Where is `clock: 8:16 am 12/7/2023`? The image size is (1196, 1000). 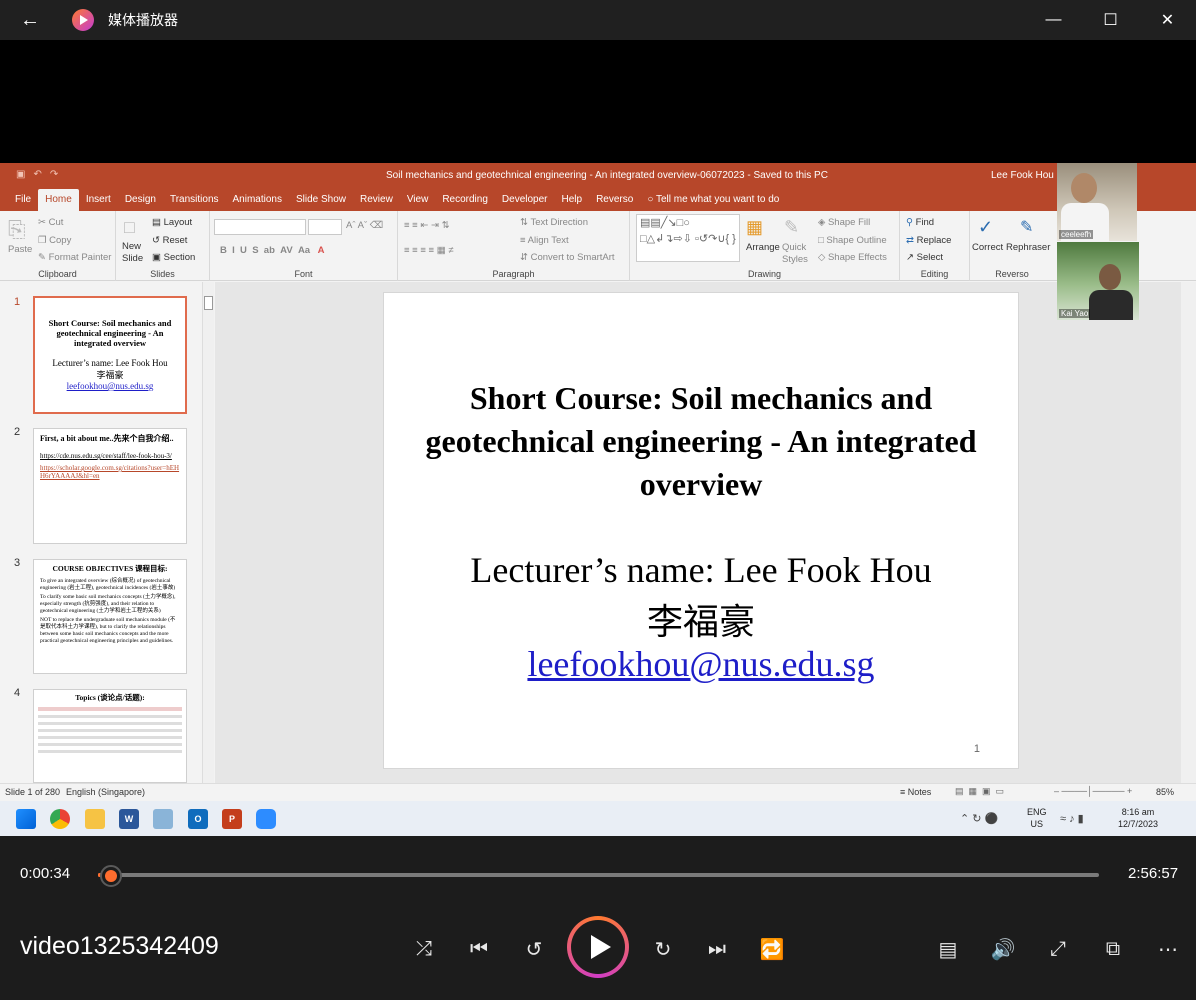
clock: 8:16 am 12/7/2023 is located at coordinates (1138, 818).